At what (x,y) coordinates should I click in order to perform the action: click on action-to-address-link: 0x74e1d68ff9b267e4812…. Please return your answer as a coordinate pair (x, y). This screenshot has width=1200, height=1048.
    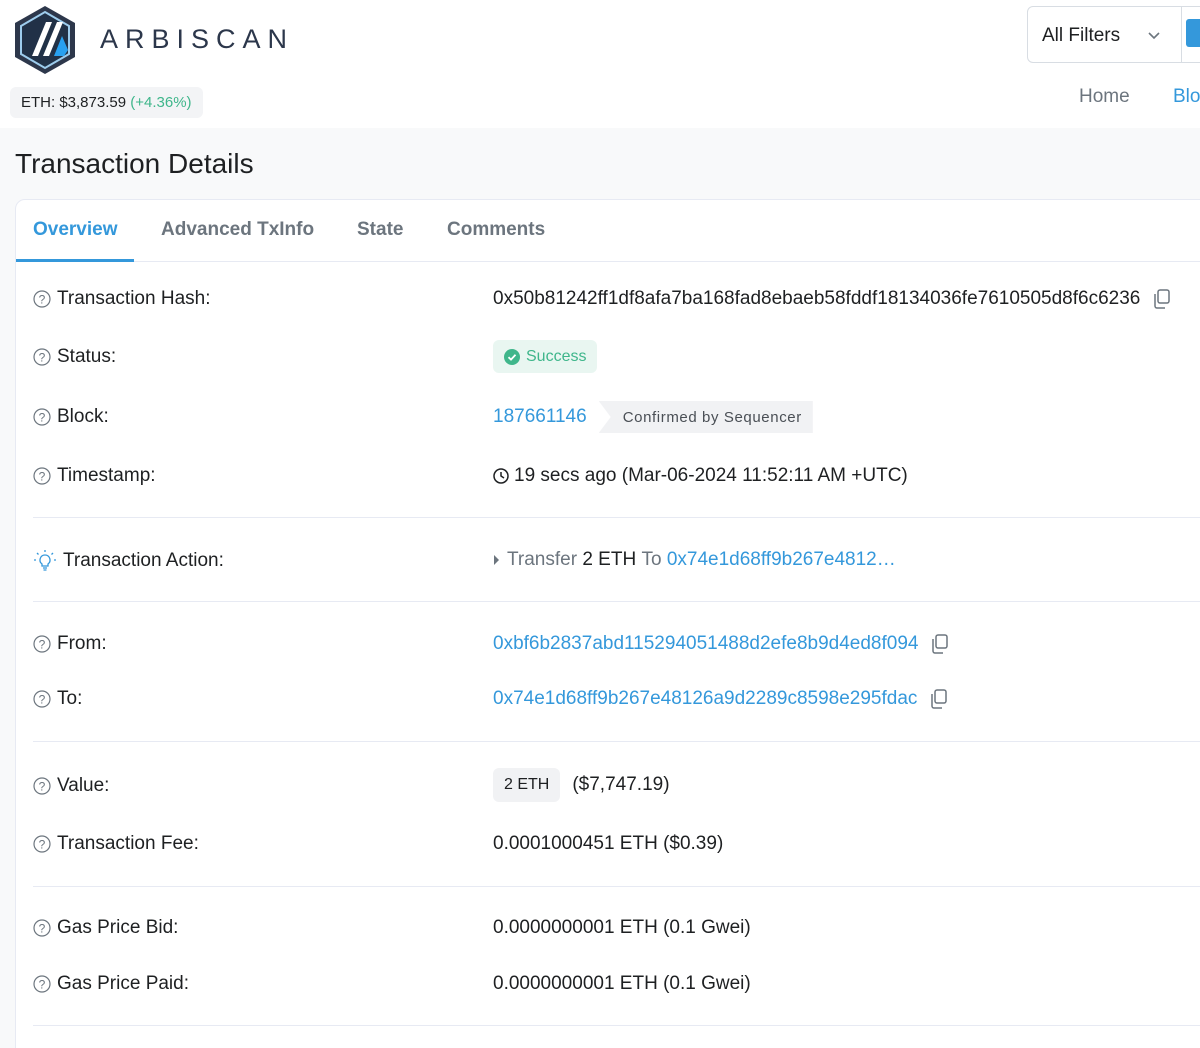
    Looking at the image, I should click on (781, 560).